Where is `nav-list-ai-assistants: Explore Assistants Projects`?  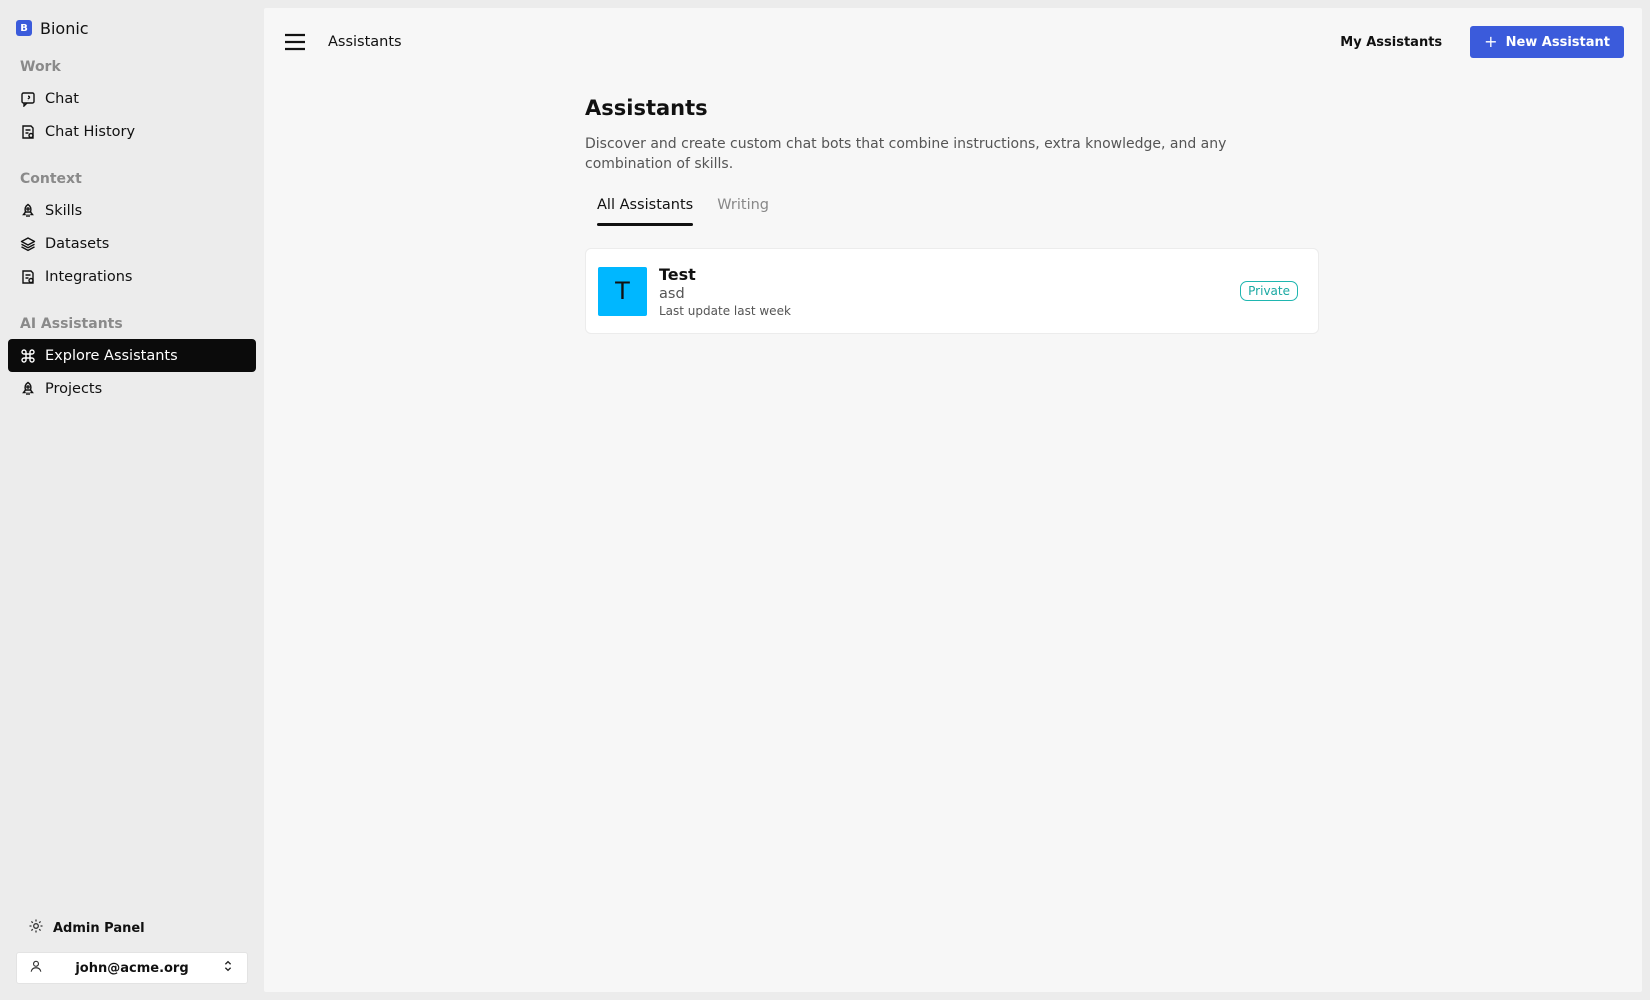 nav-list-ai-assistants: Explore Assistants Projects is located at coordinates (132, 372).